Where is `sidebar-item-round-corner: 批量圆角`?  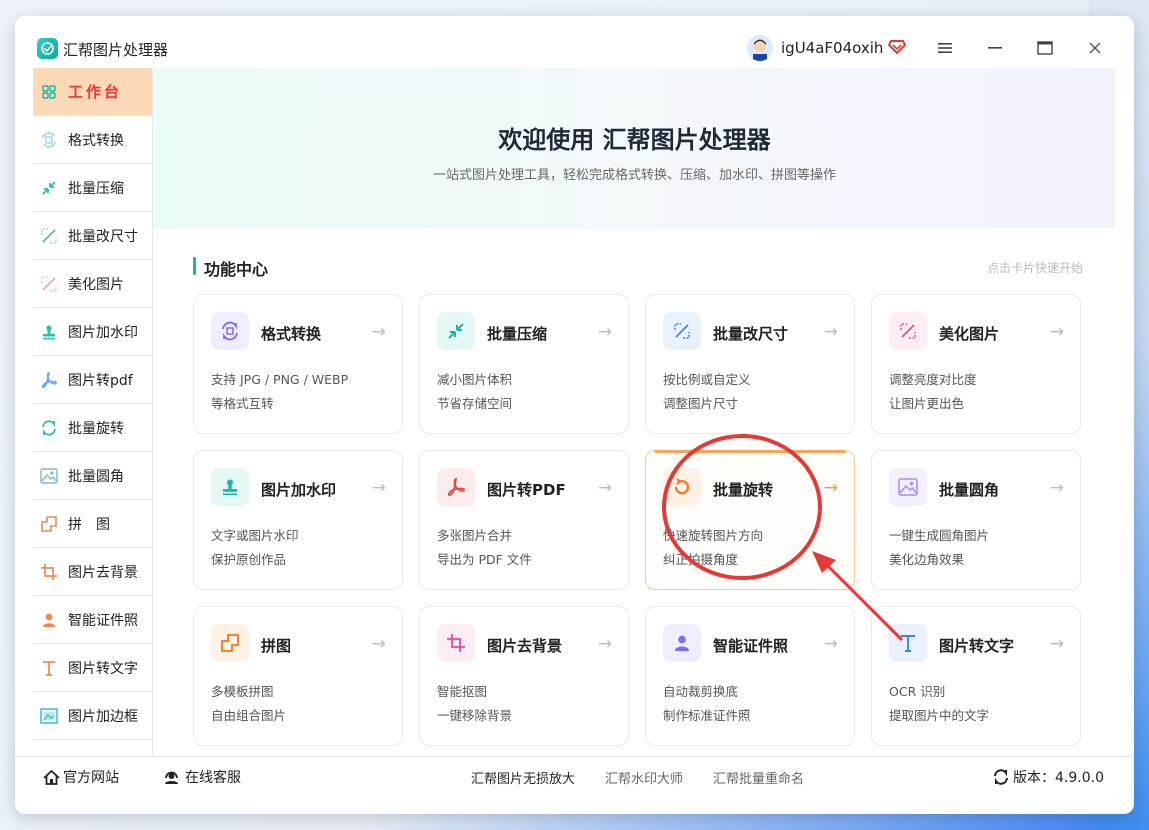 sidebar-item-round-corner: 批量圆角 is located at coordinates (92, 476).